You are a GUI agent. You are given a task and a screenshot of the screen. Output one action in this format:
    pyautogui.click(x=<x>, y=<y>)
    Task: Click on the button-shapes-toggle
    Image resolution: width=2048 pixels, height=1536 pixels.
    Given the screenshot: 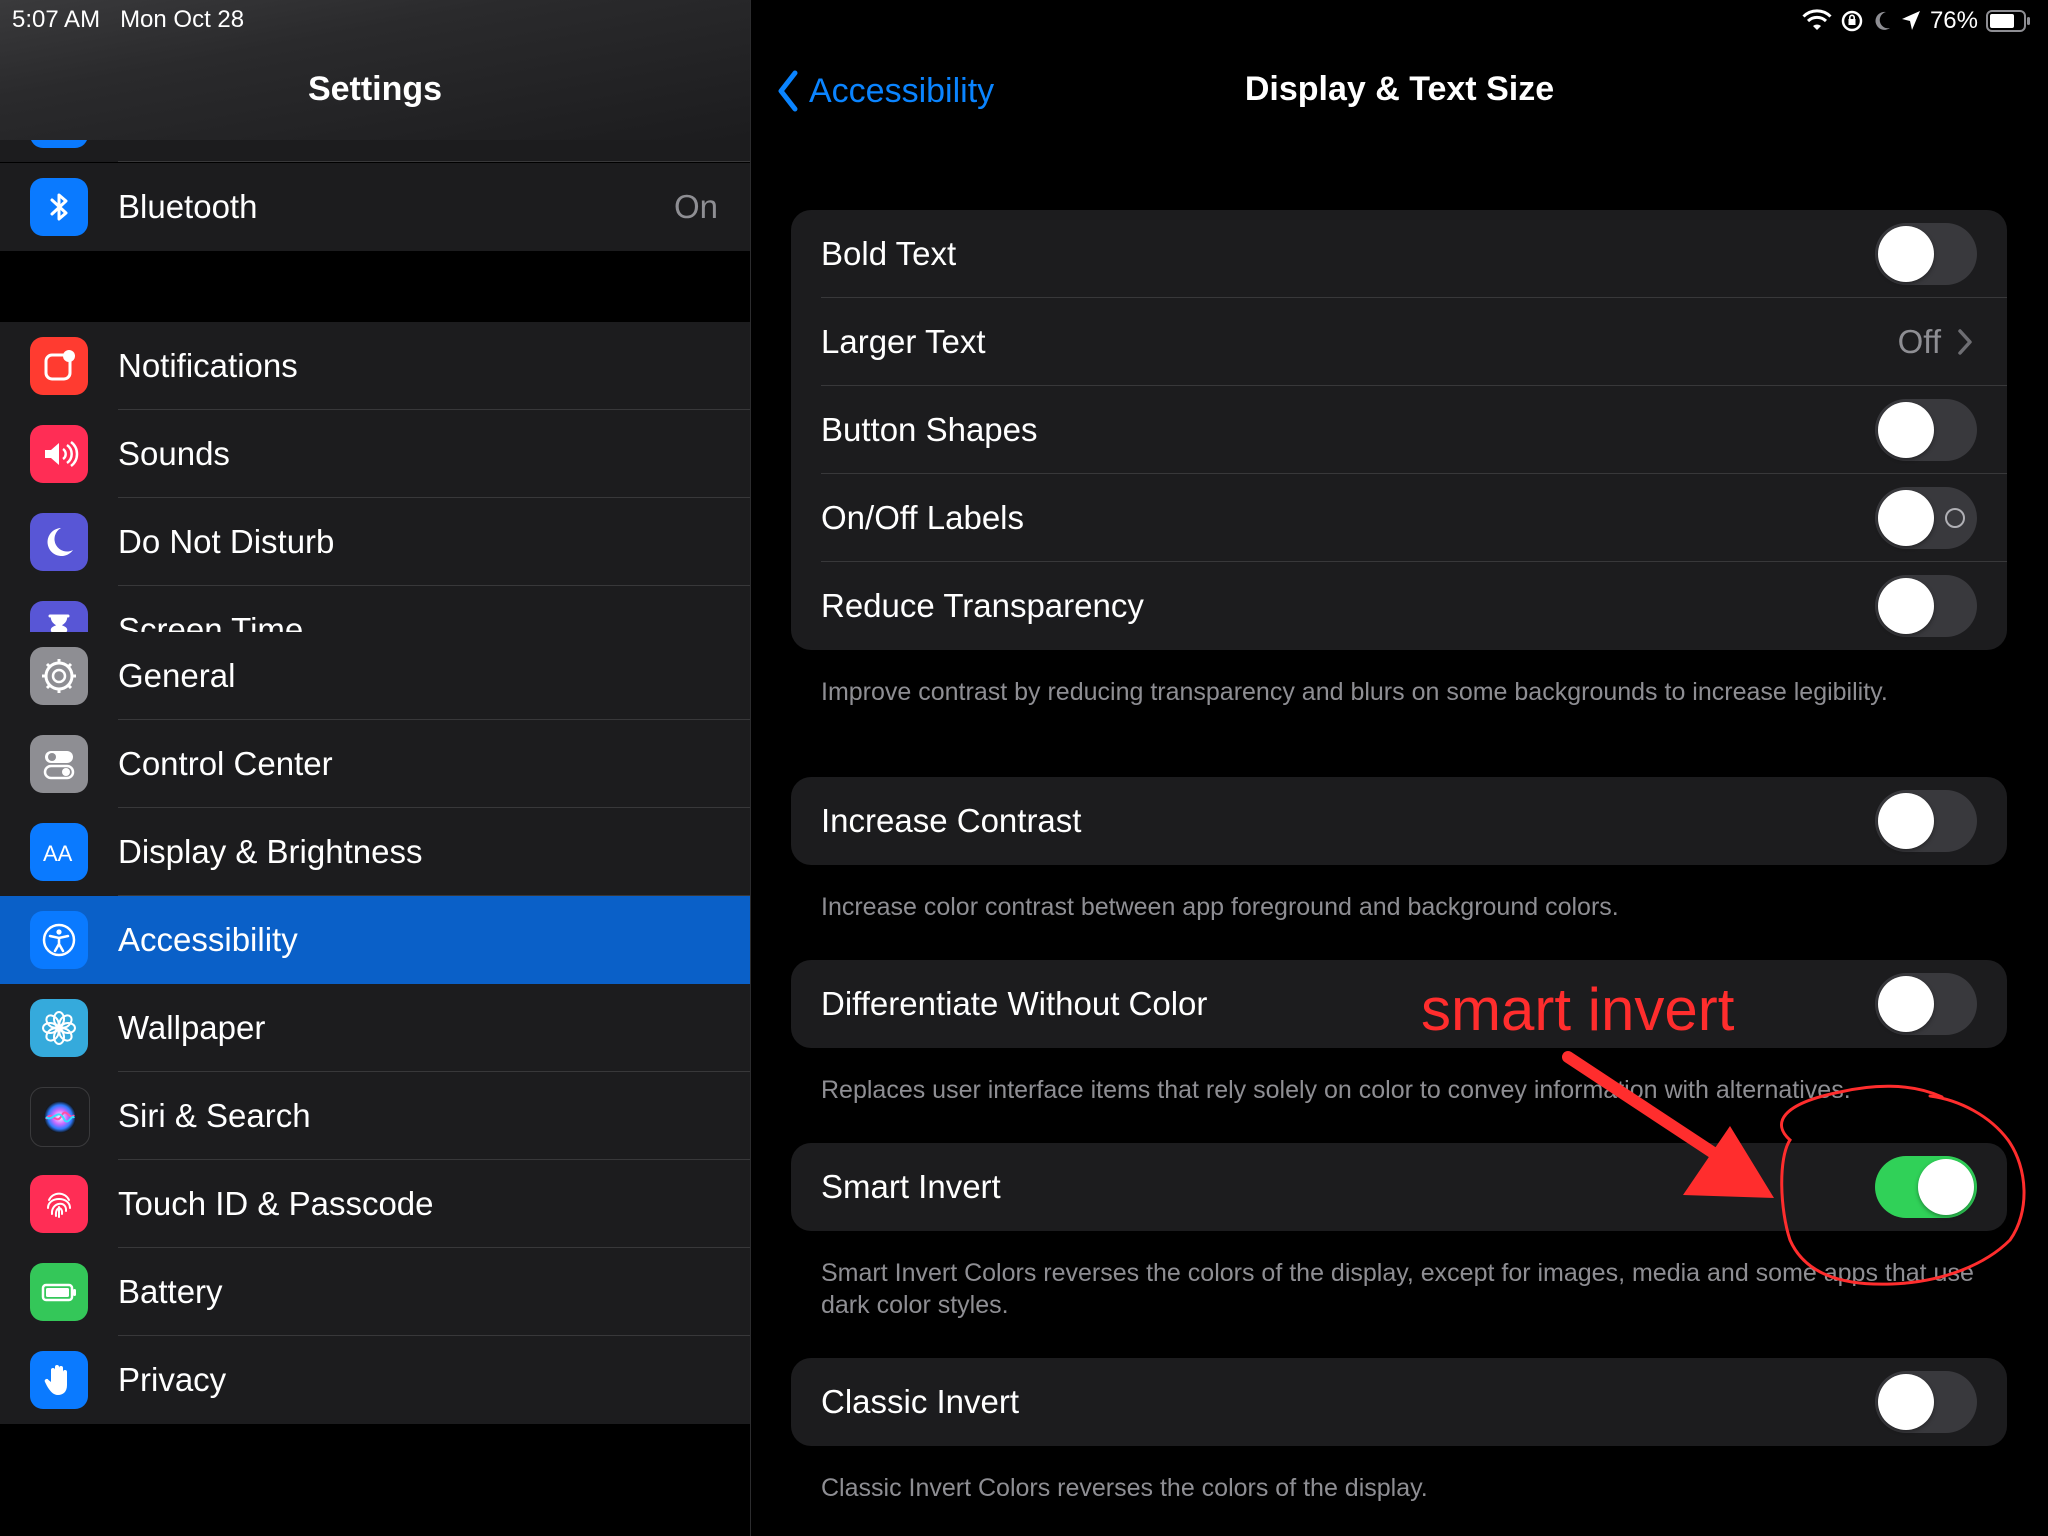 What is the action you would take?
    pyautogui.click(x=1926, y=430)
    